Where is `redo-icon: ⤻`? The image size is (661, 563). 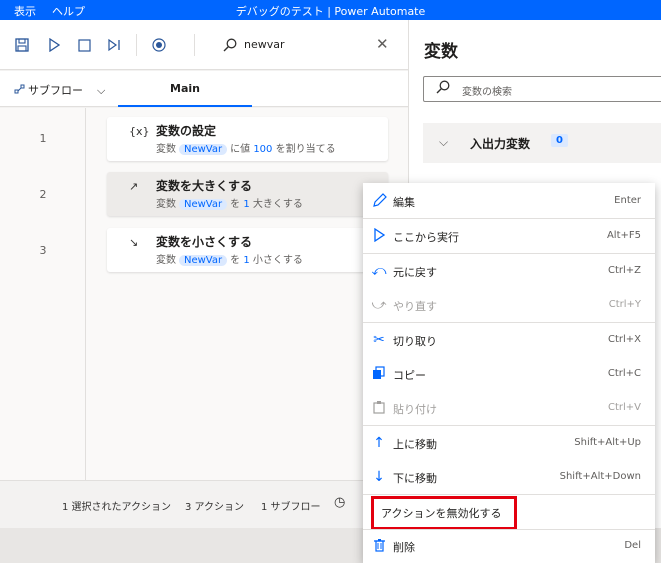
redo-icon: ⤻ is located at coordinates (379, 305).